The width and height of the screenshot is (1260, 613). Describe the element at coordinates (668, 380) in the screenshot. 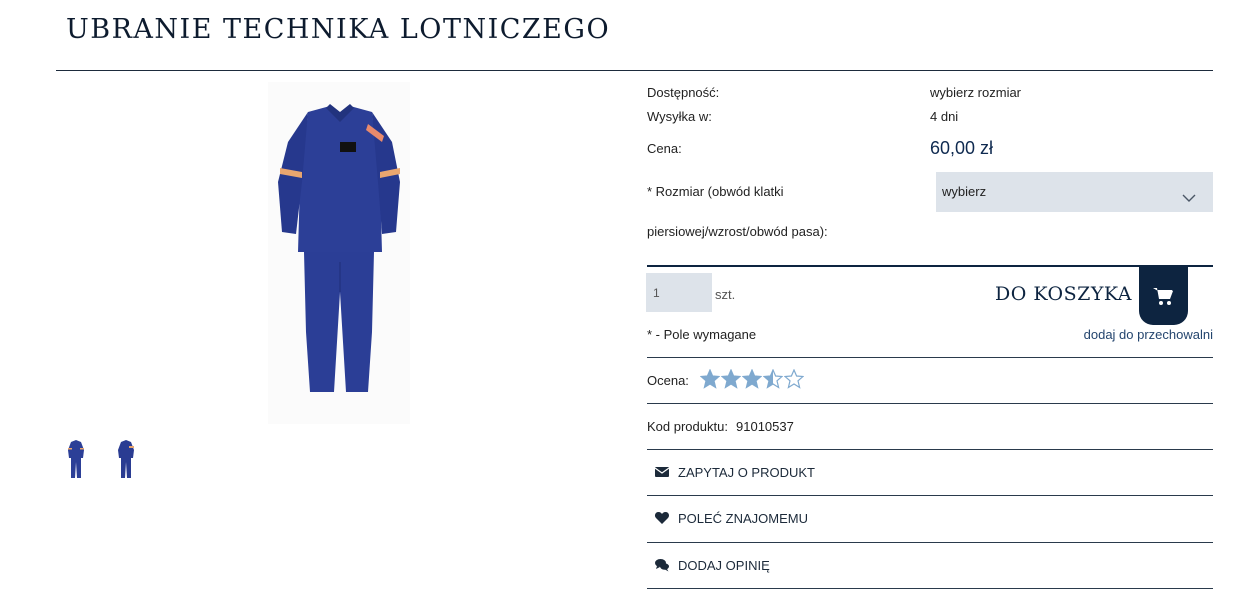

I see `rating-label: Ocena:` at that location.